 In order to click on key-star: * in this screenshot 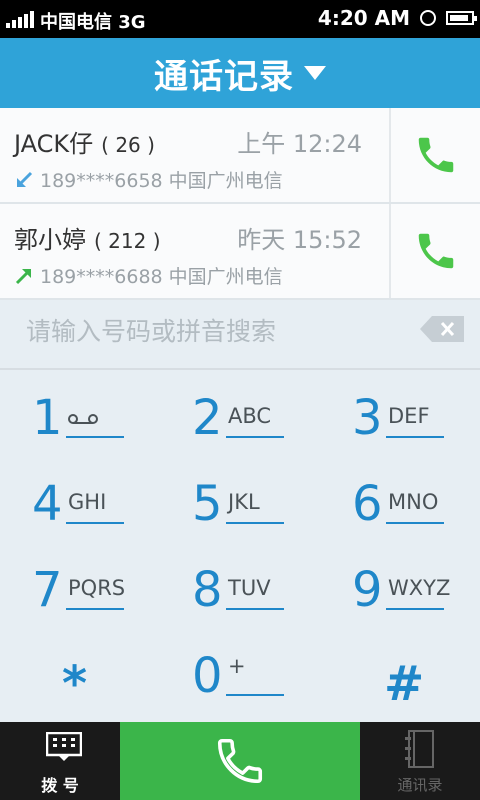, I will do `click(132, 683)`.